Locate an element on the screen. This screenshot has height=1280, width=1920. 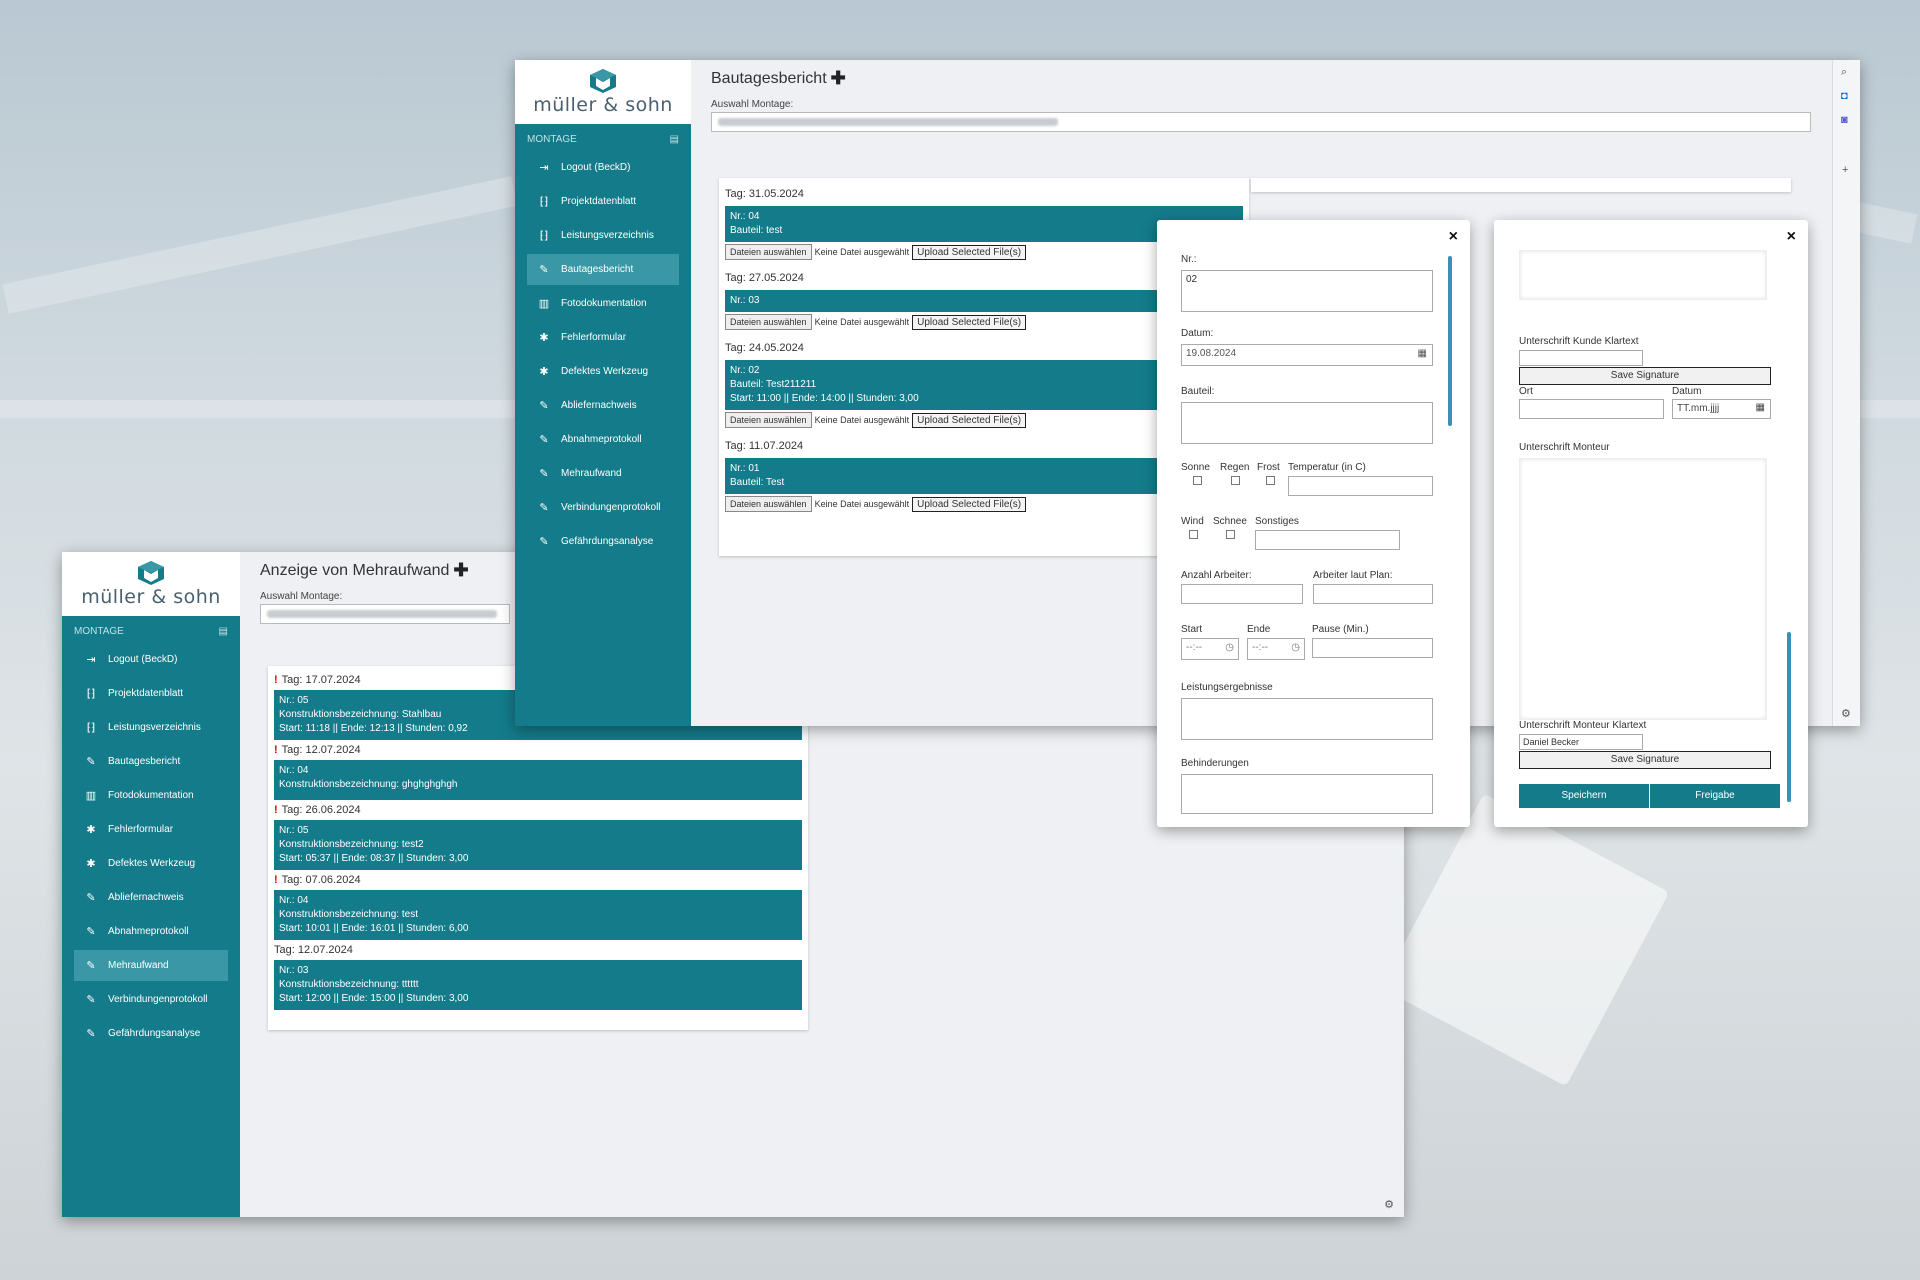
outlook-icon: ◘ is located at coordinates (1844, 96).